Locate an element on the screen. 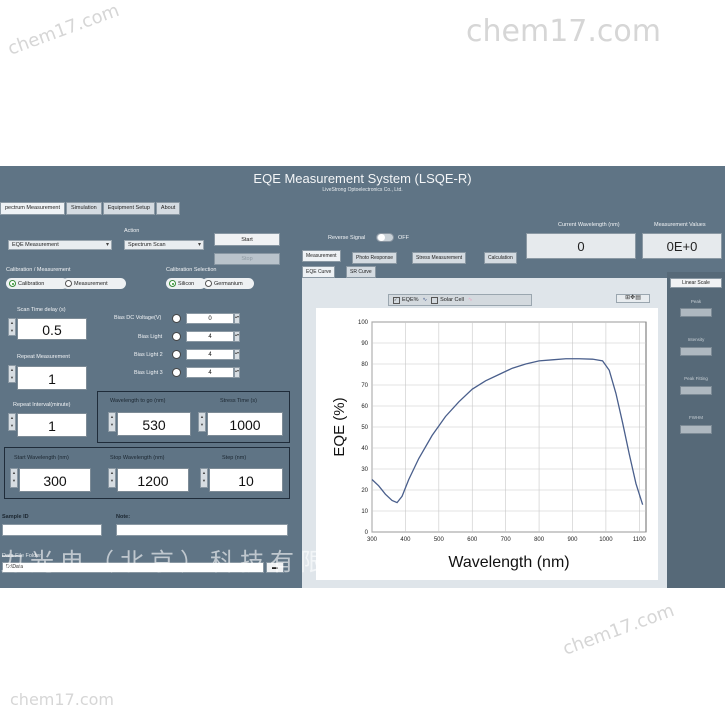 Image resolution: width=725 pixels, height=725 pixels. peak-field is located at coordinates (696, 312).